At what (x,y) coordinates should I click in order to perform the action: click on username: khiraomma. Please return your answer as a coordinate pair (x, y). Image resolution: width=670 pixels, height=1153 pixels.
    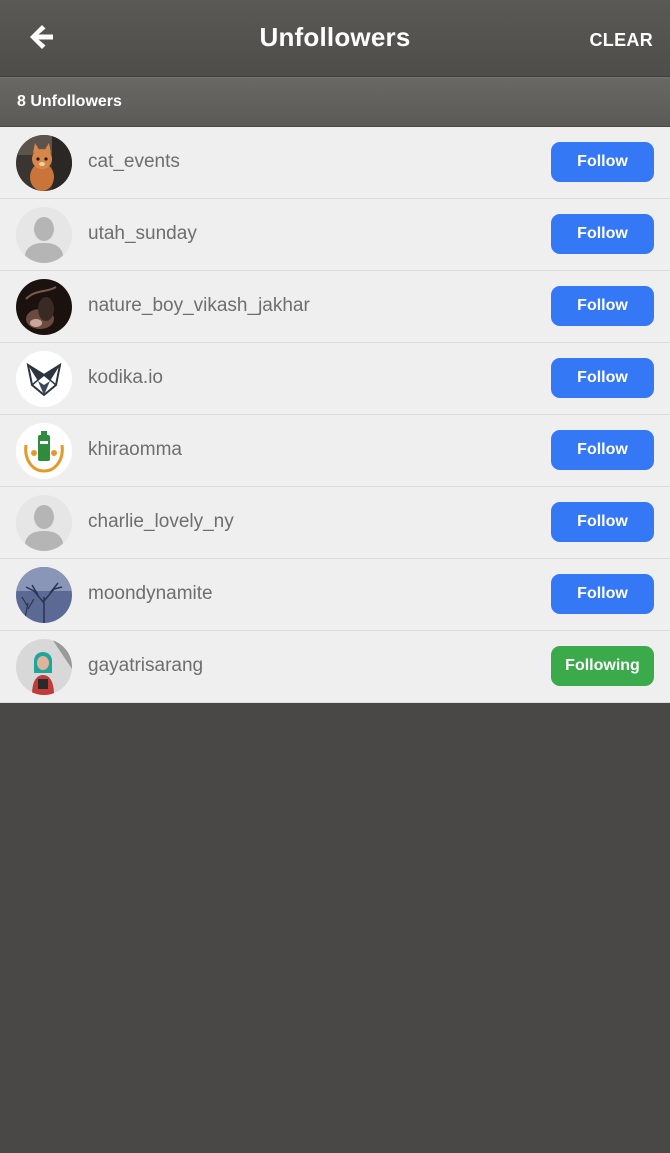
    Looking at the image, I should click on (135, 449).